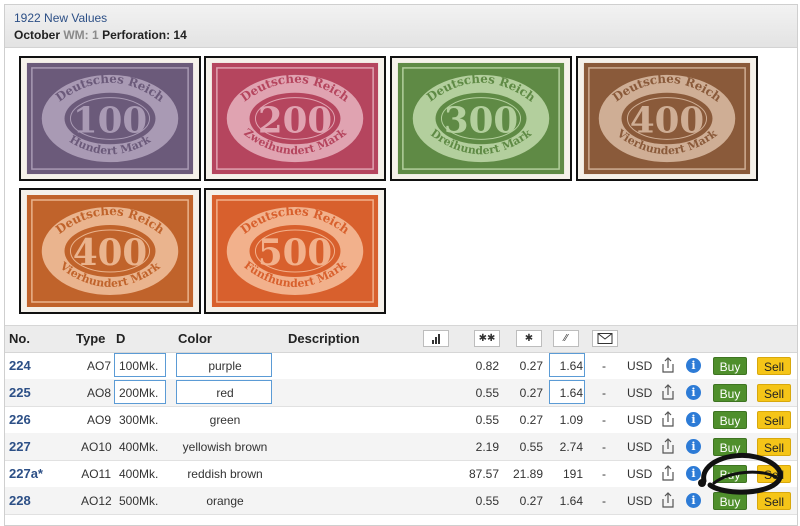 The width and height of the screenshot is (800, 526). What do you see at coordinates (531, 447) in the screenshot?
I see `hinged-price: 0.55` at bounding box center [531, 447].